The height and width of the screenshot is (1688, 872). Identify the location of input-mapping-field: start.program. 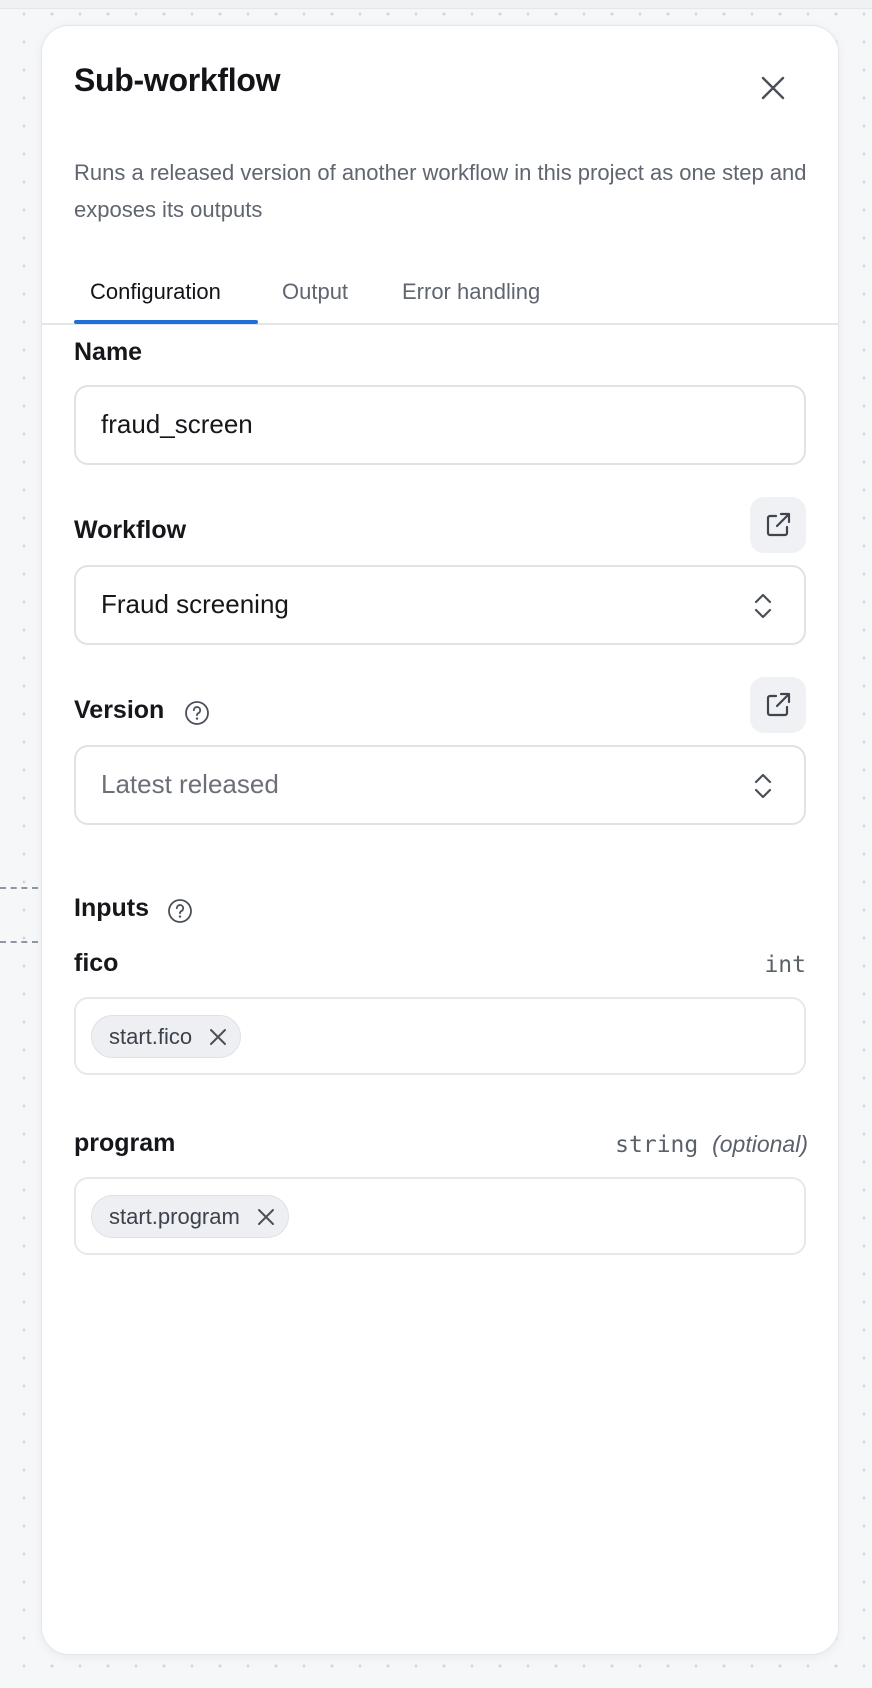
(440, 1216).